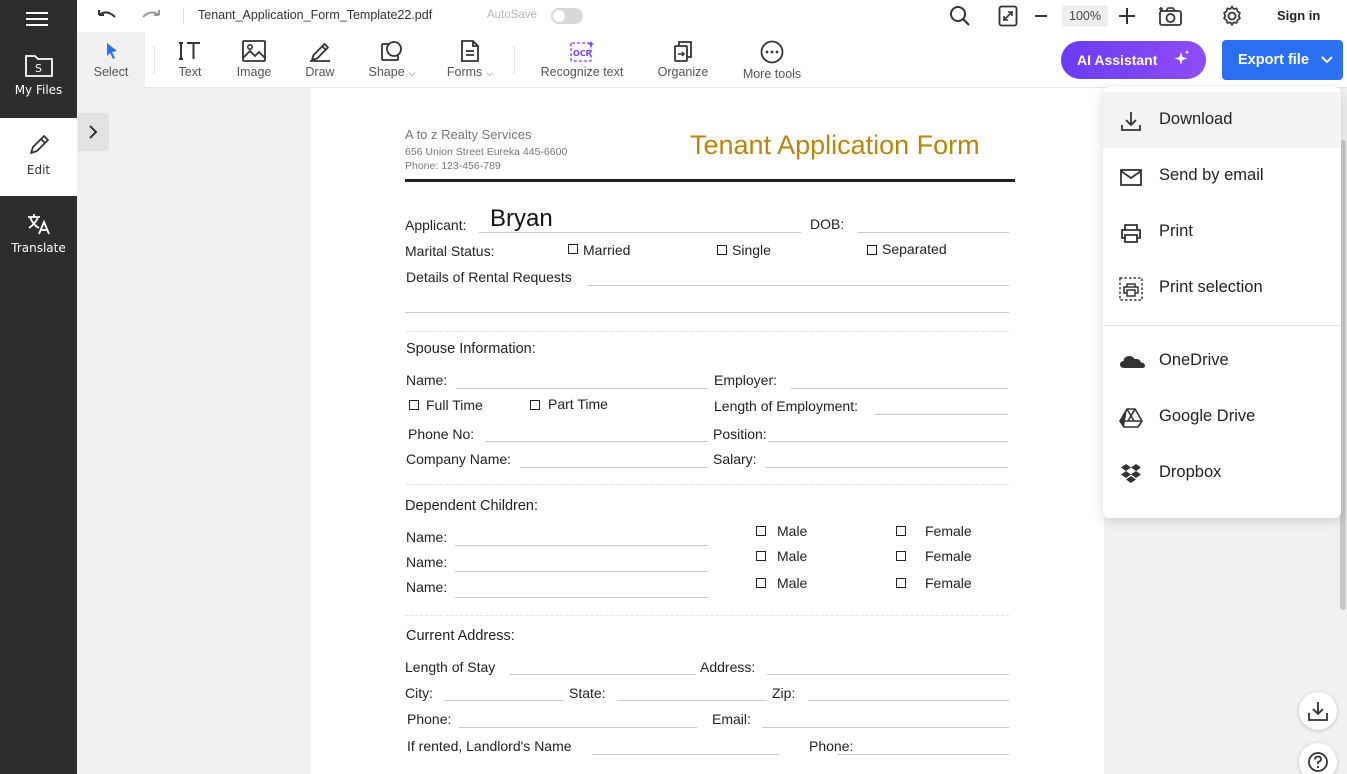  I want to click on city-field, so click(504, 700).